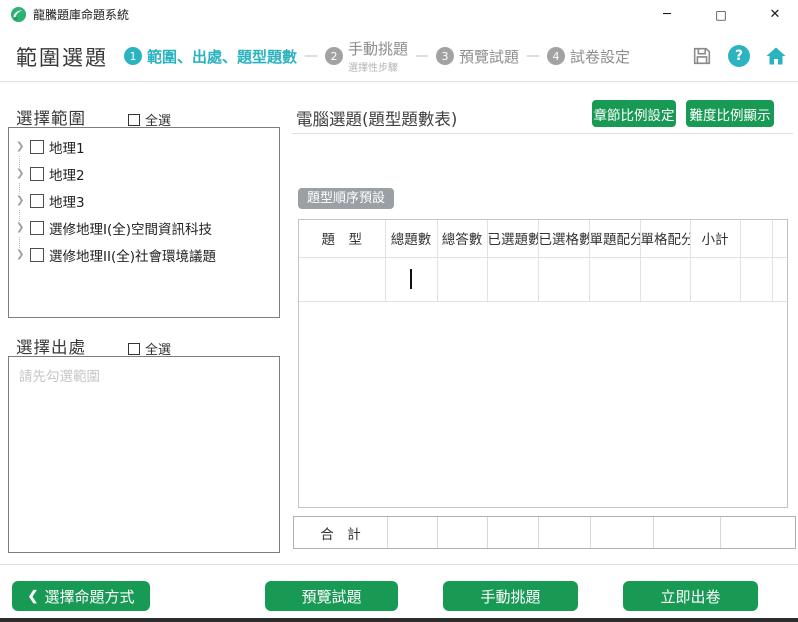 Image resolution: width=798 pixels, height=622 pixels. Describe the element at coordinates (144, 454) in the screenshot. I see `source-list: 請先勾選範圍` at that location.